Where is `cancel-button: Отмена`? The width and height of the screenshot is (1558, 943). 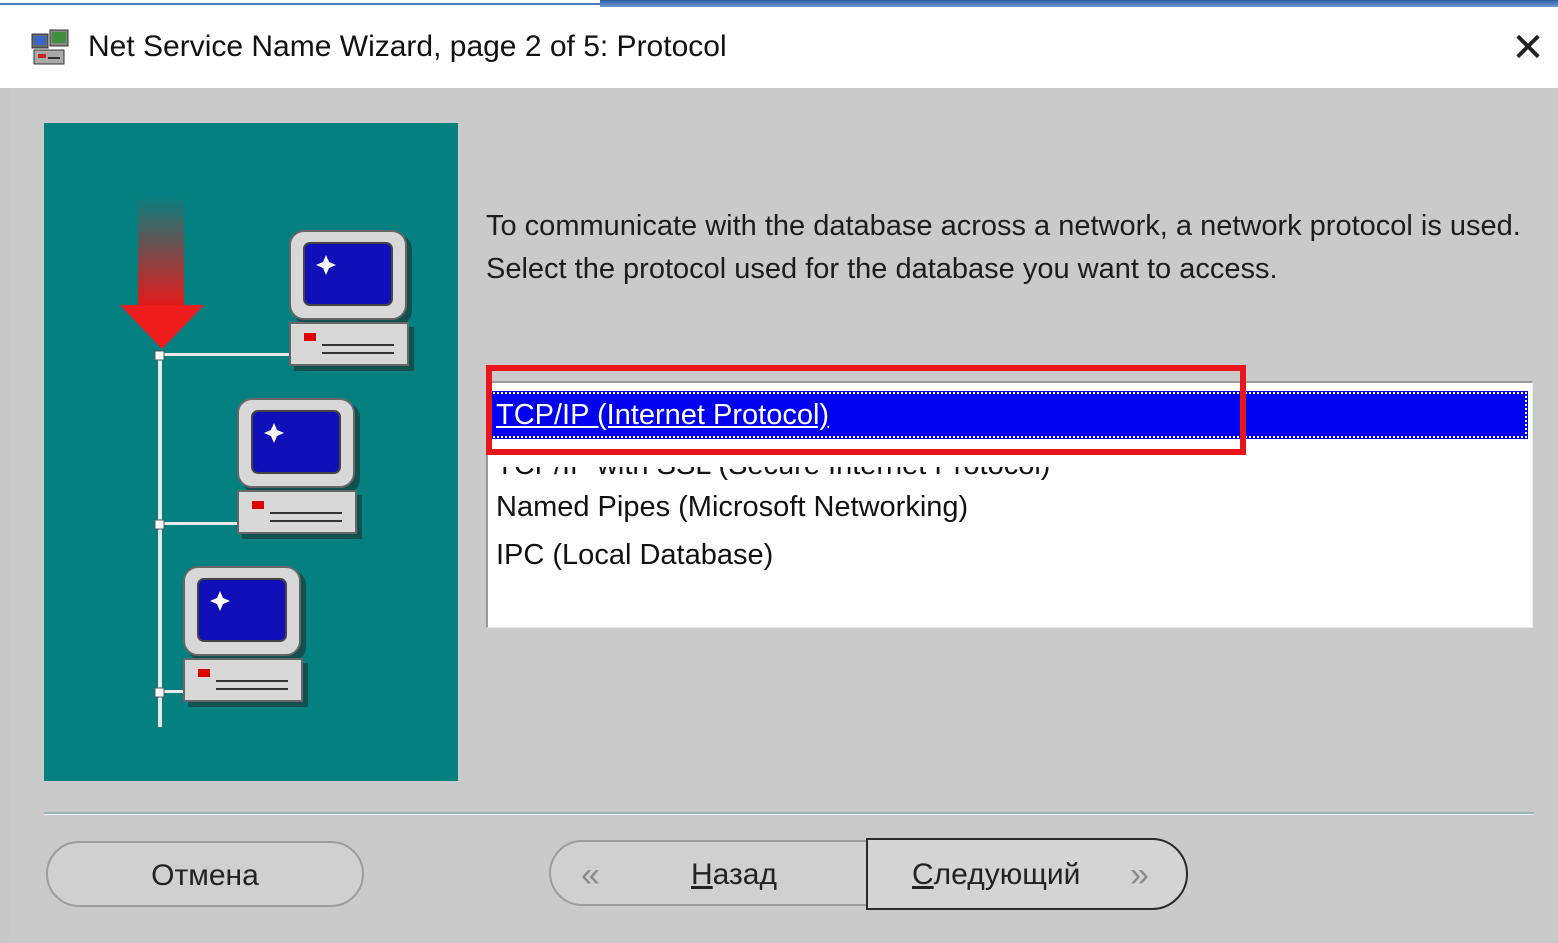 cancel-button: Отмена is located at coordinates (205, 874).